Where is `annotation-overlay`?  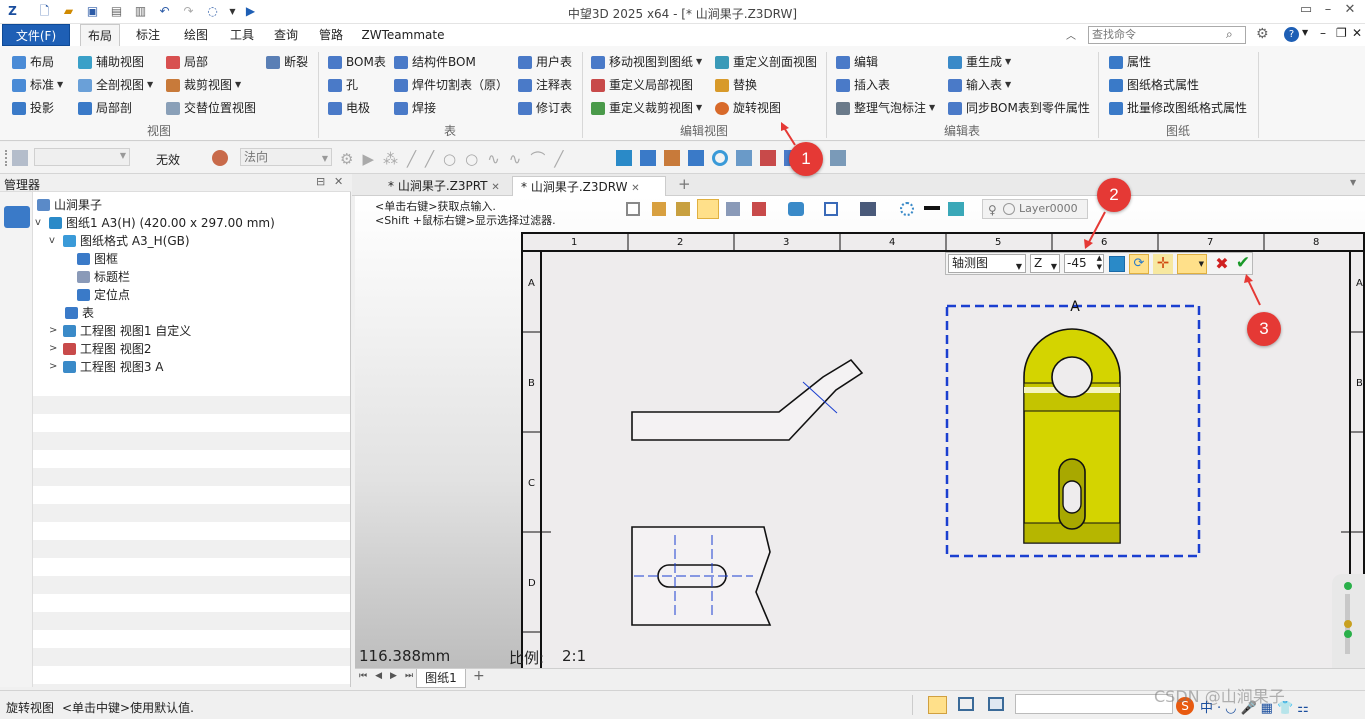 annotation-overlay is located at coordinates (1021, 214).